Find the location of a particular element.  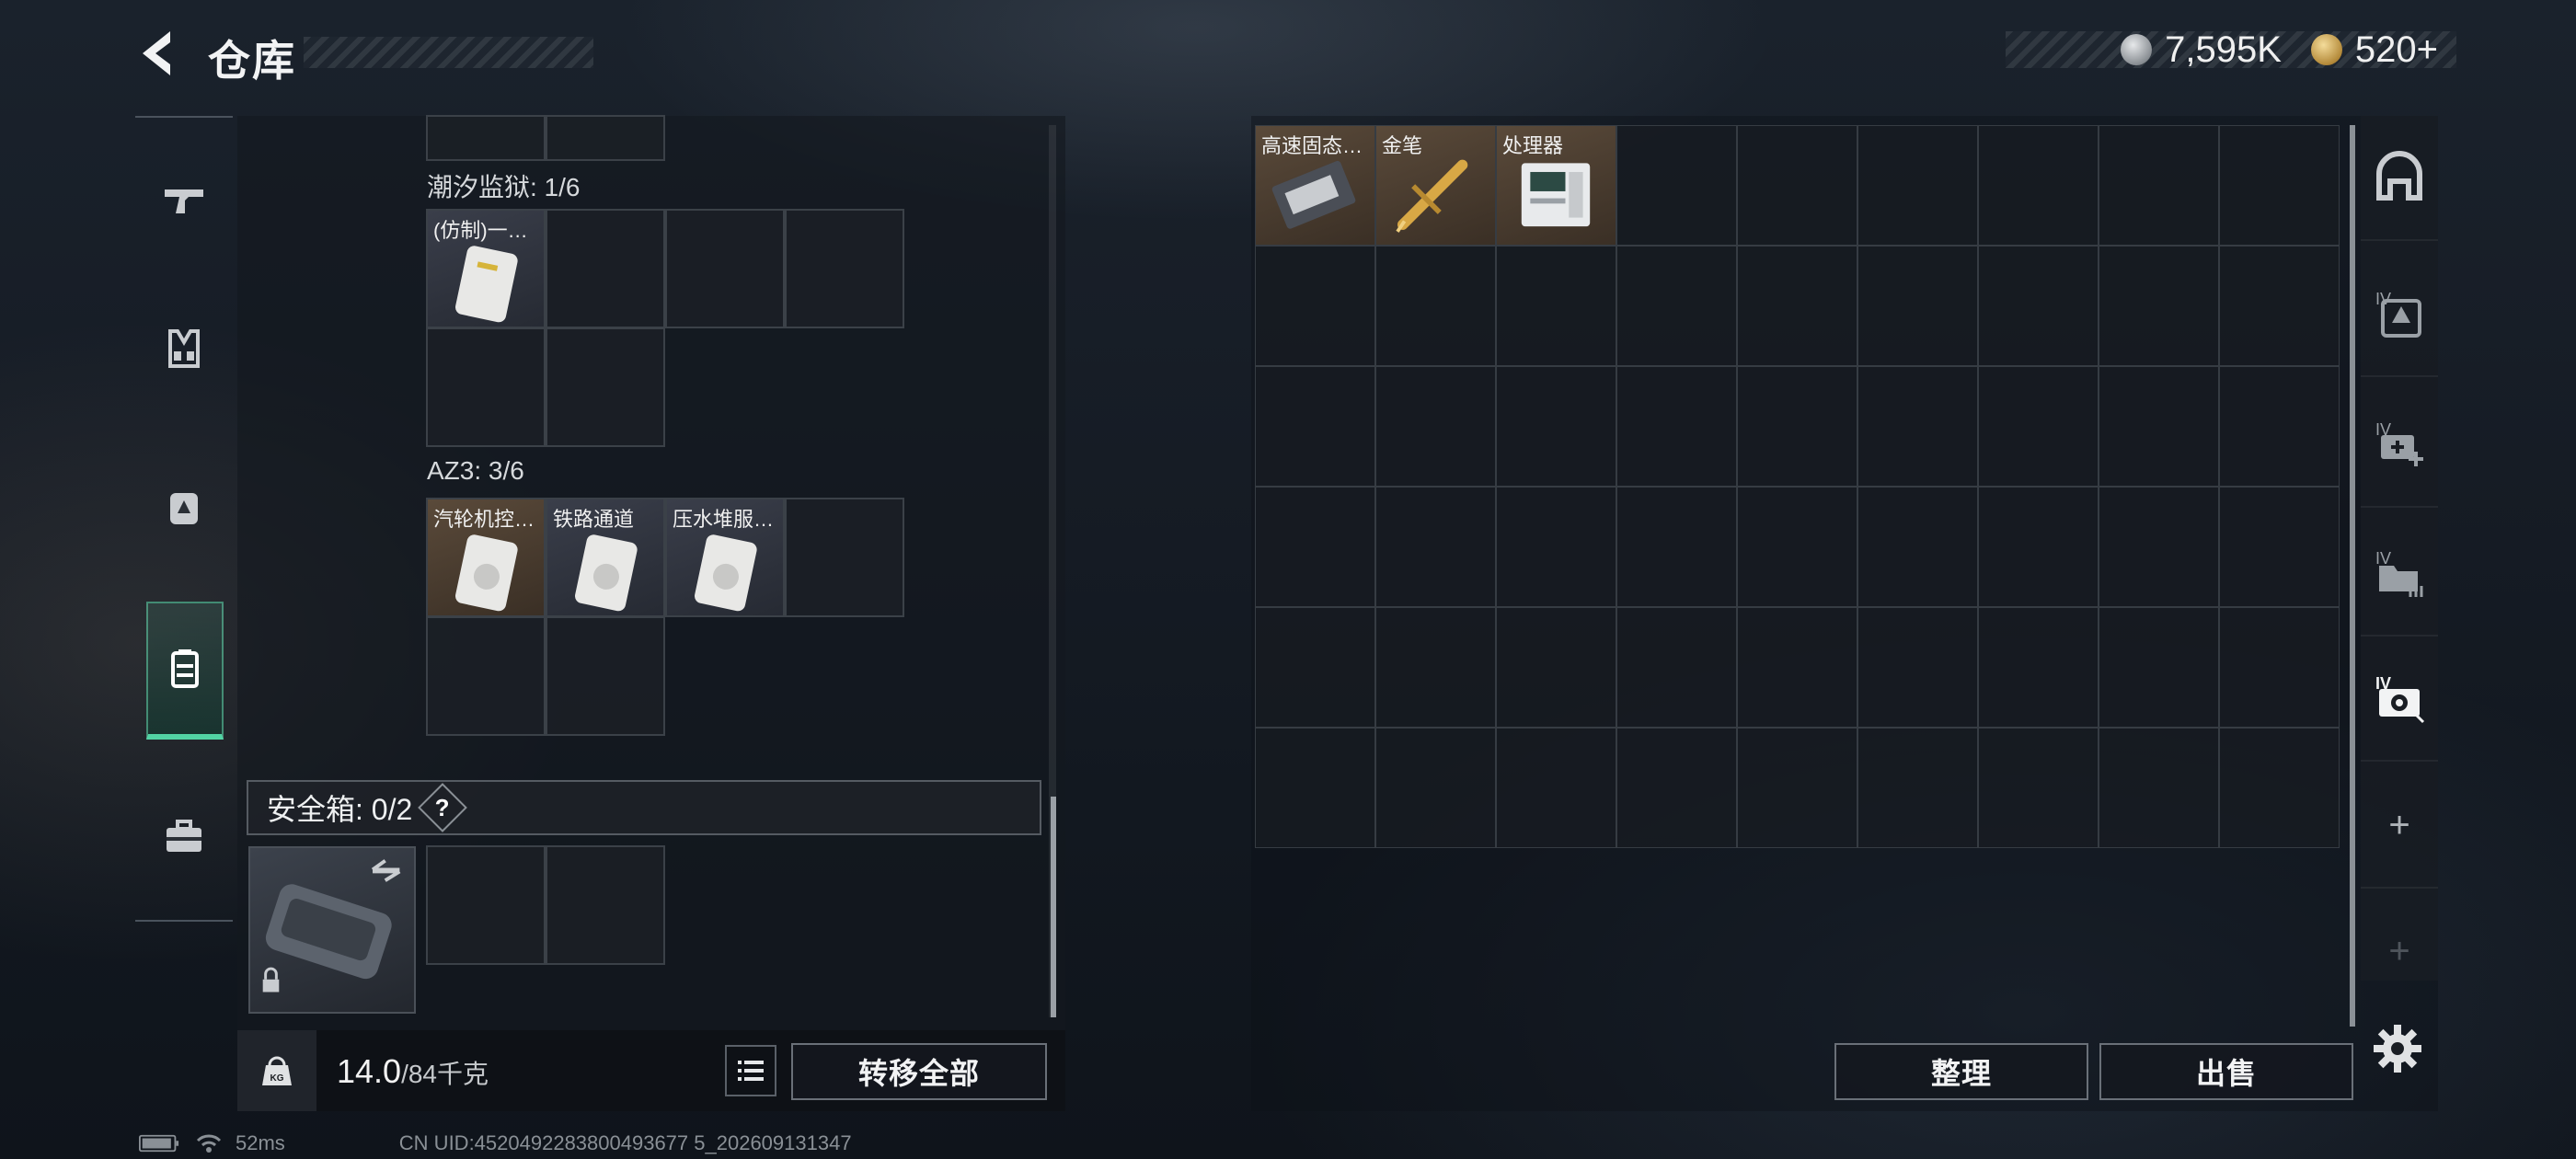

list-view-button is located at coordinates (750, 1070).